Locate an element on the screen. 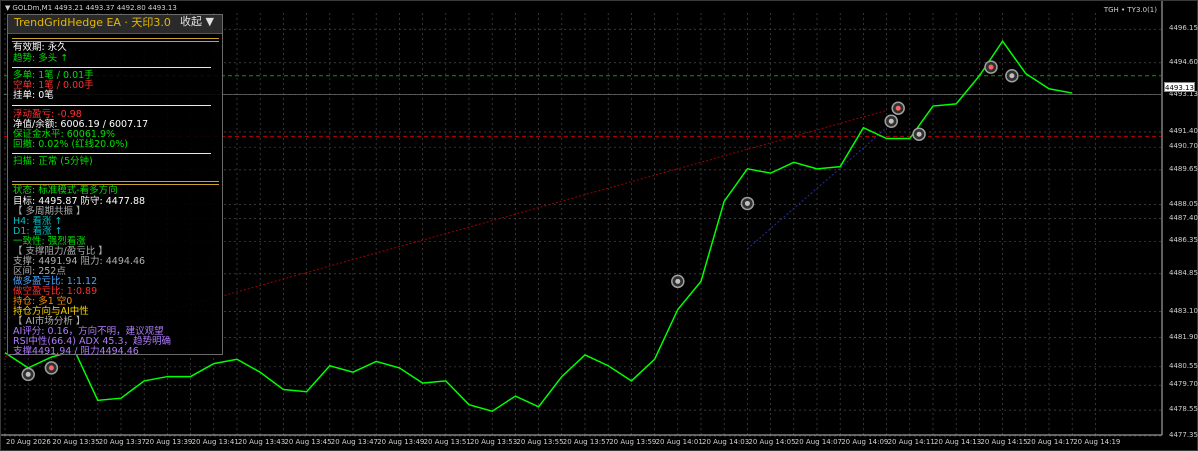 The height and width of the screenshot is (451, 1198). x-tick-label: 20 Aug 14:17 is located at coordinates (1050, 442).